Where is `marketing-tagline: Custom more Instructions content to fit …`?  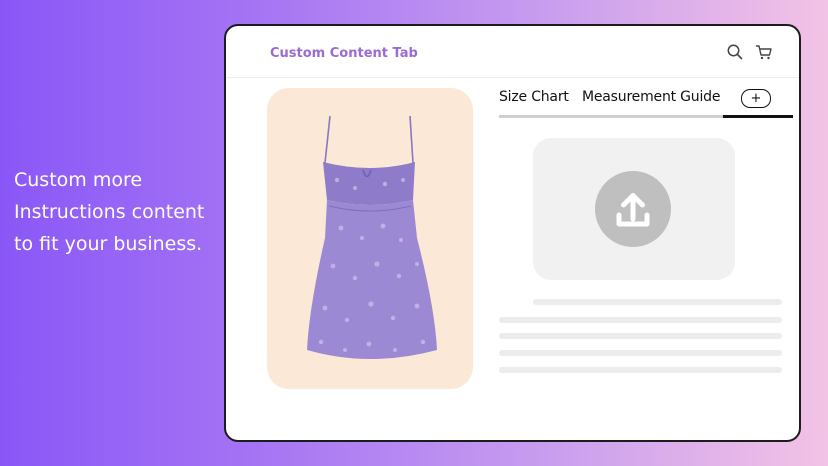 marketing-tagline: Custom more Instructions content to fit … is located at coordinates (116, 212).